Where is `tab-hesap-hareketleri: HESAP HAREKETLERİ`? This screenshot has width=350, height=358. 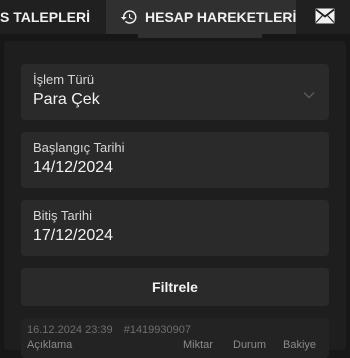 tab-hesap-hareketleri: HESAP HAREKETLERİ is located at coordinates (201, 17).